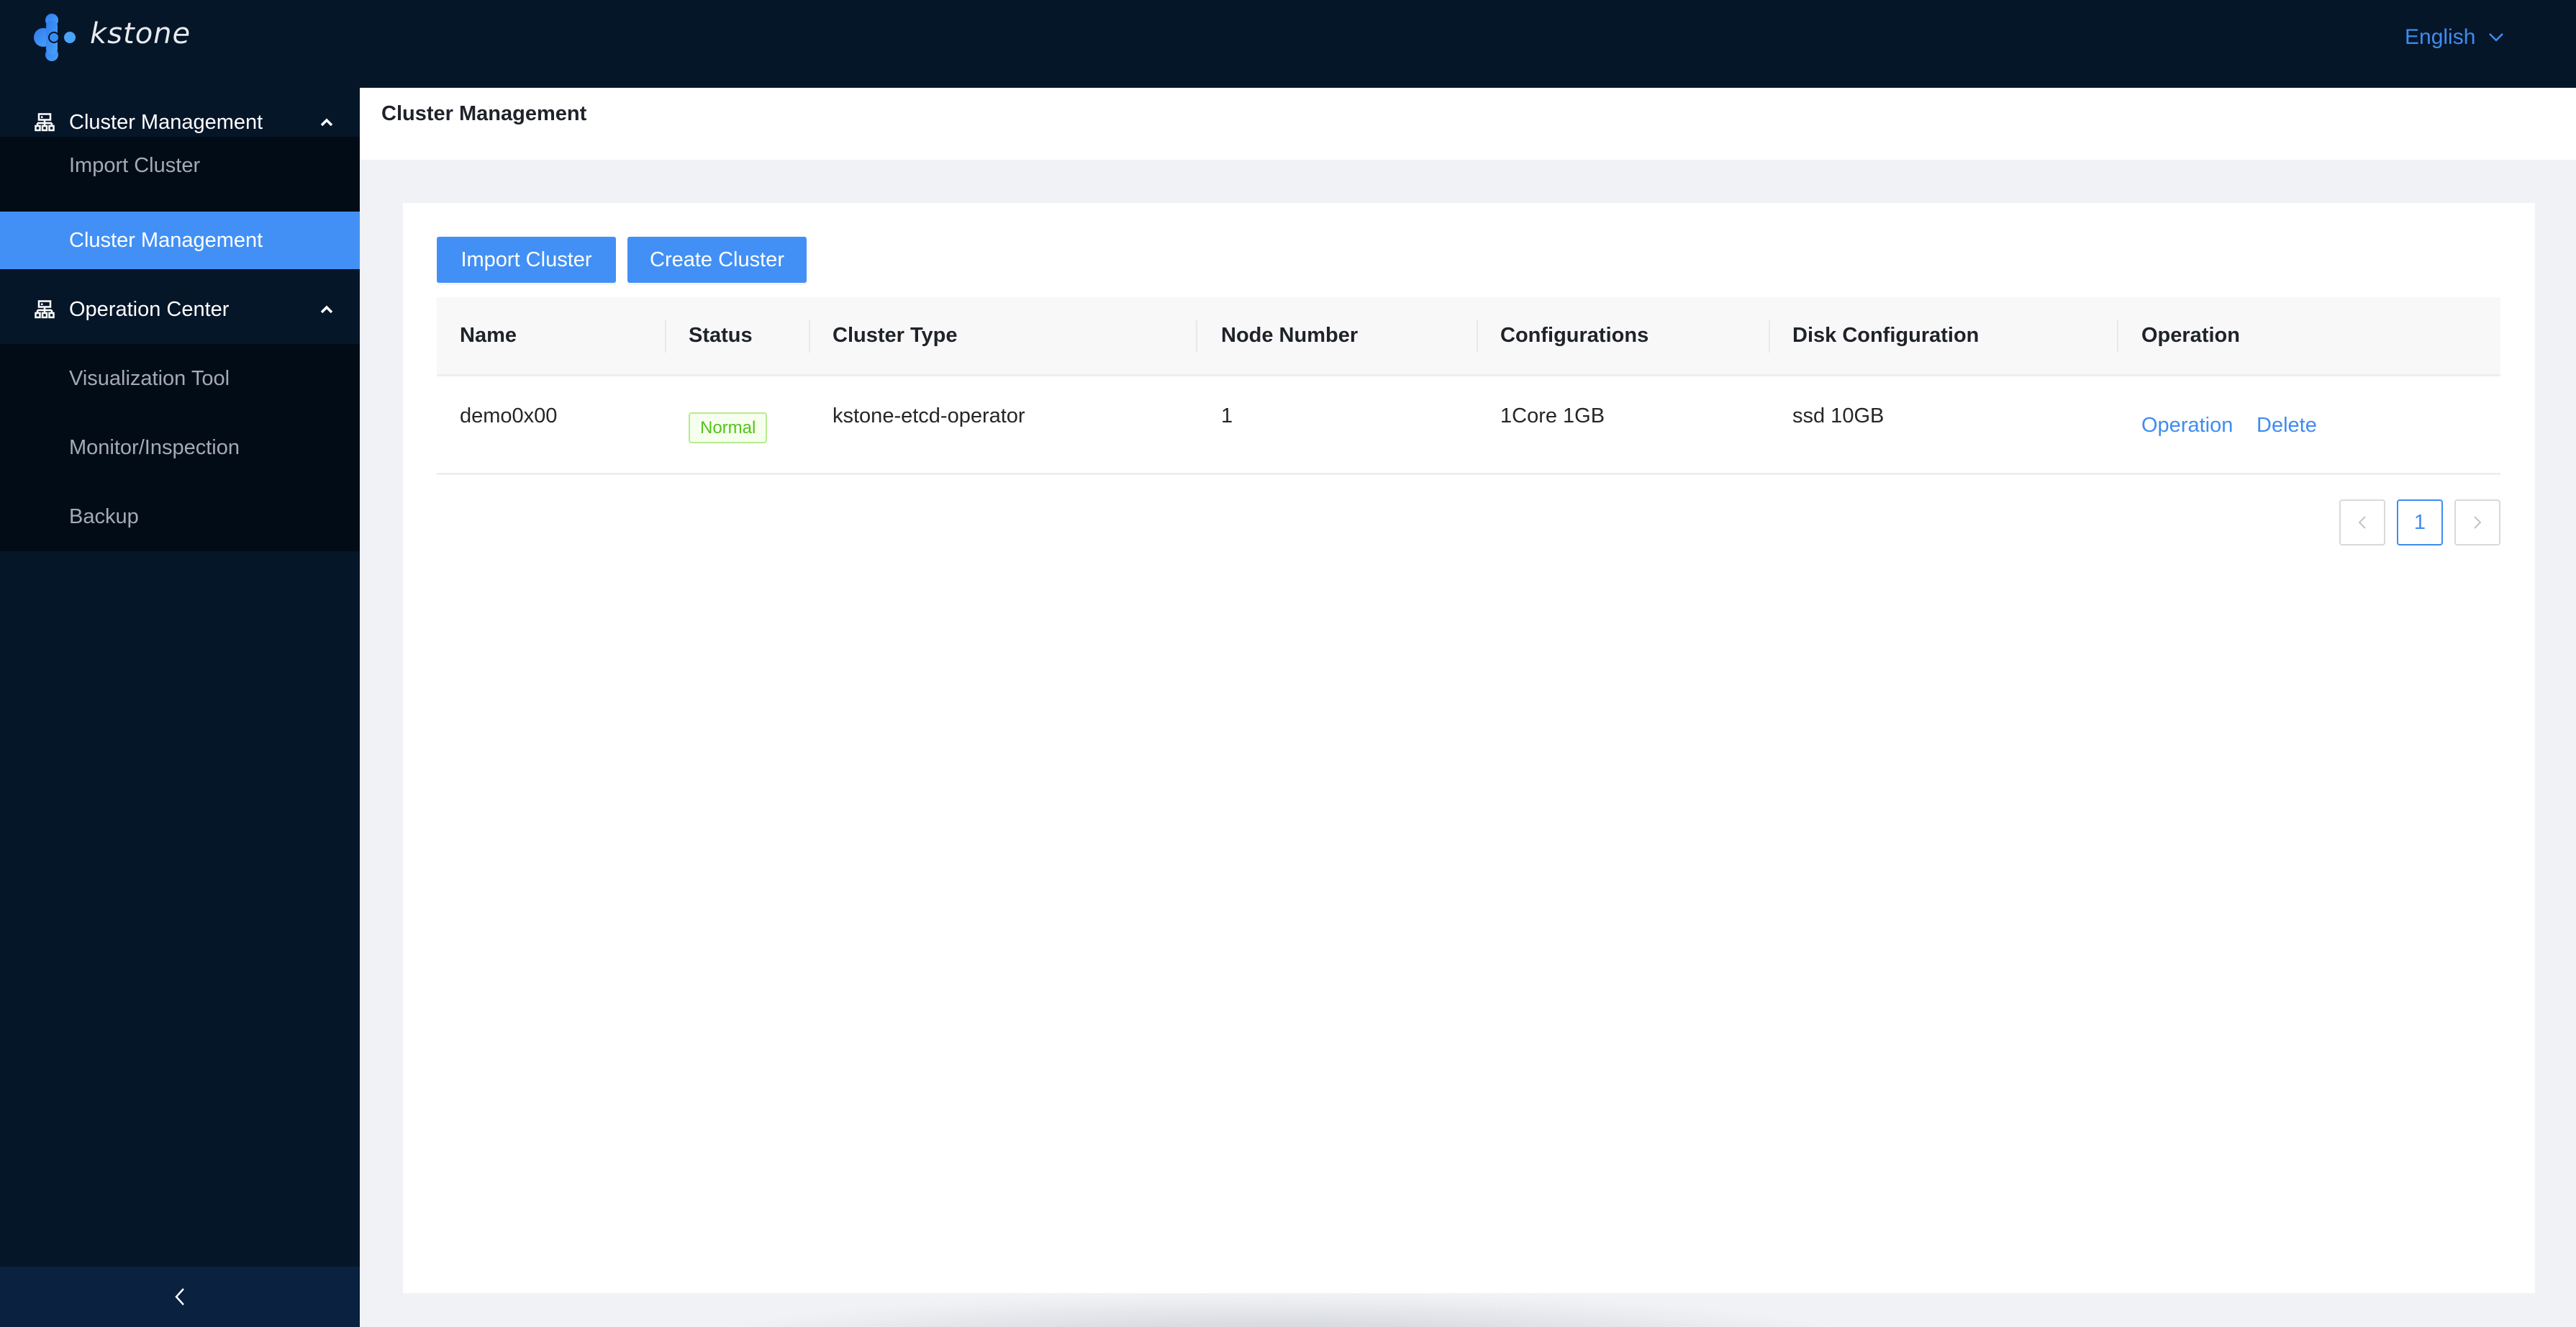 This screenshot has width=2576, height=1327. I want to click on language-selector: English, so click(2454, 37).